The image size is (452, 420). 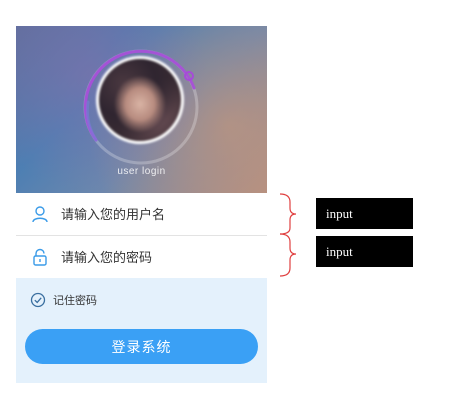 I want to click on annotation-tag-username: input, so click(x=364, y=213).